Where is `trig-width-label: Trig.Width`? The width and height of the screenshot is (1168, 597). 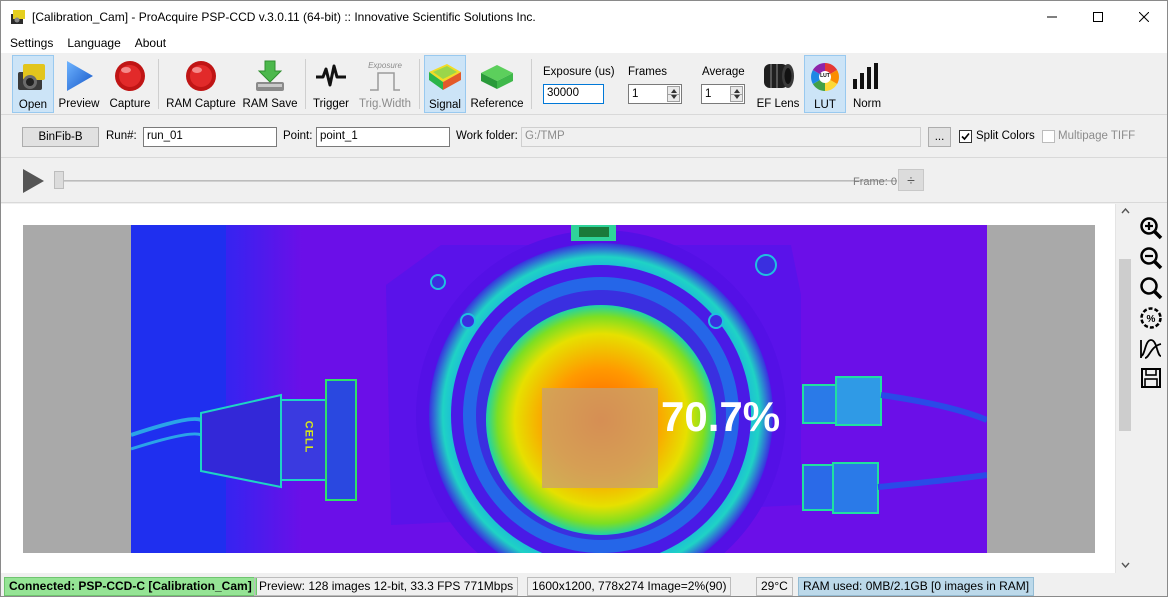
trig-width-label: Trig.Width is located at coordinates (385, 104).